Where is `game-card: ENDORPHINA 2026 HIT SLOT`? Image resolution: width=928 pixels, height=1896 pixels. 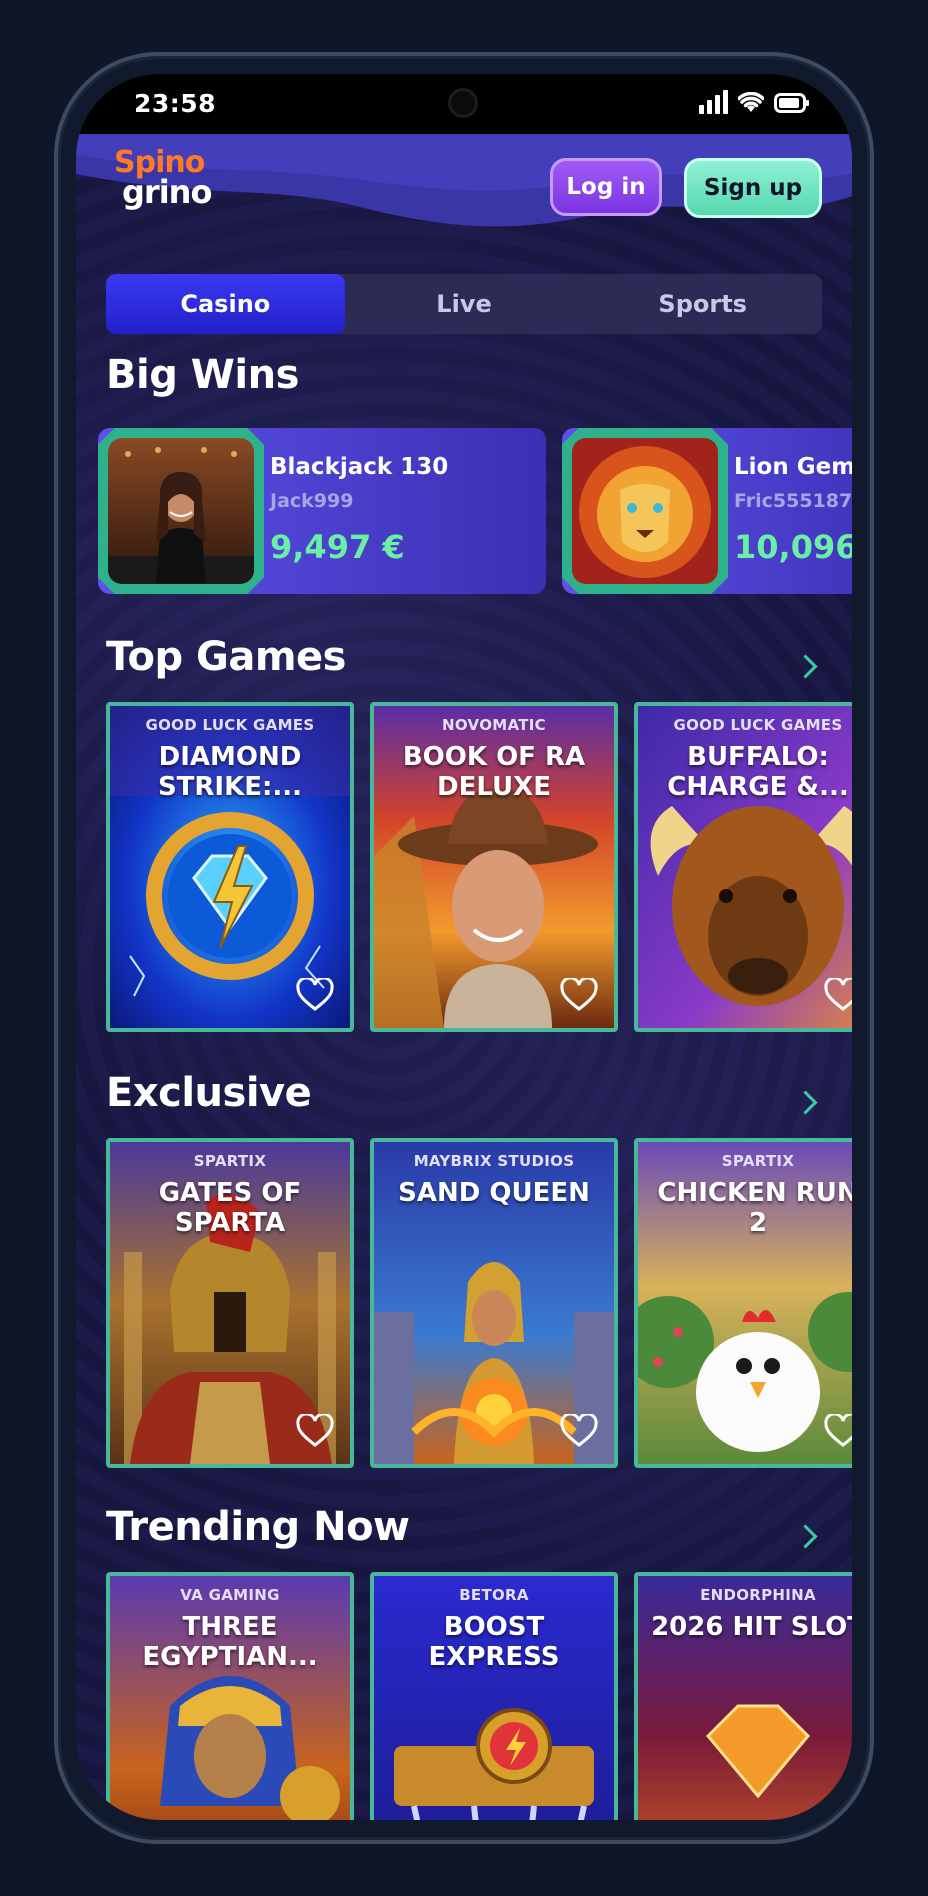 game-card: ENDORPHINA 2026 HIT SLOT is located at coordinates (743, 1696).